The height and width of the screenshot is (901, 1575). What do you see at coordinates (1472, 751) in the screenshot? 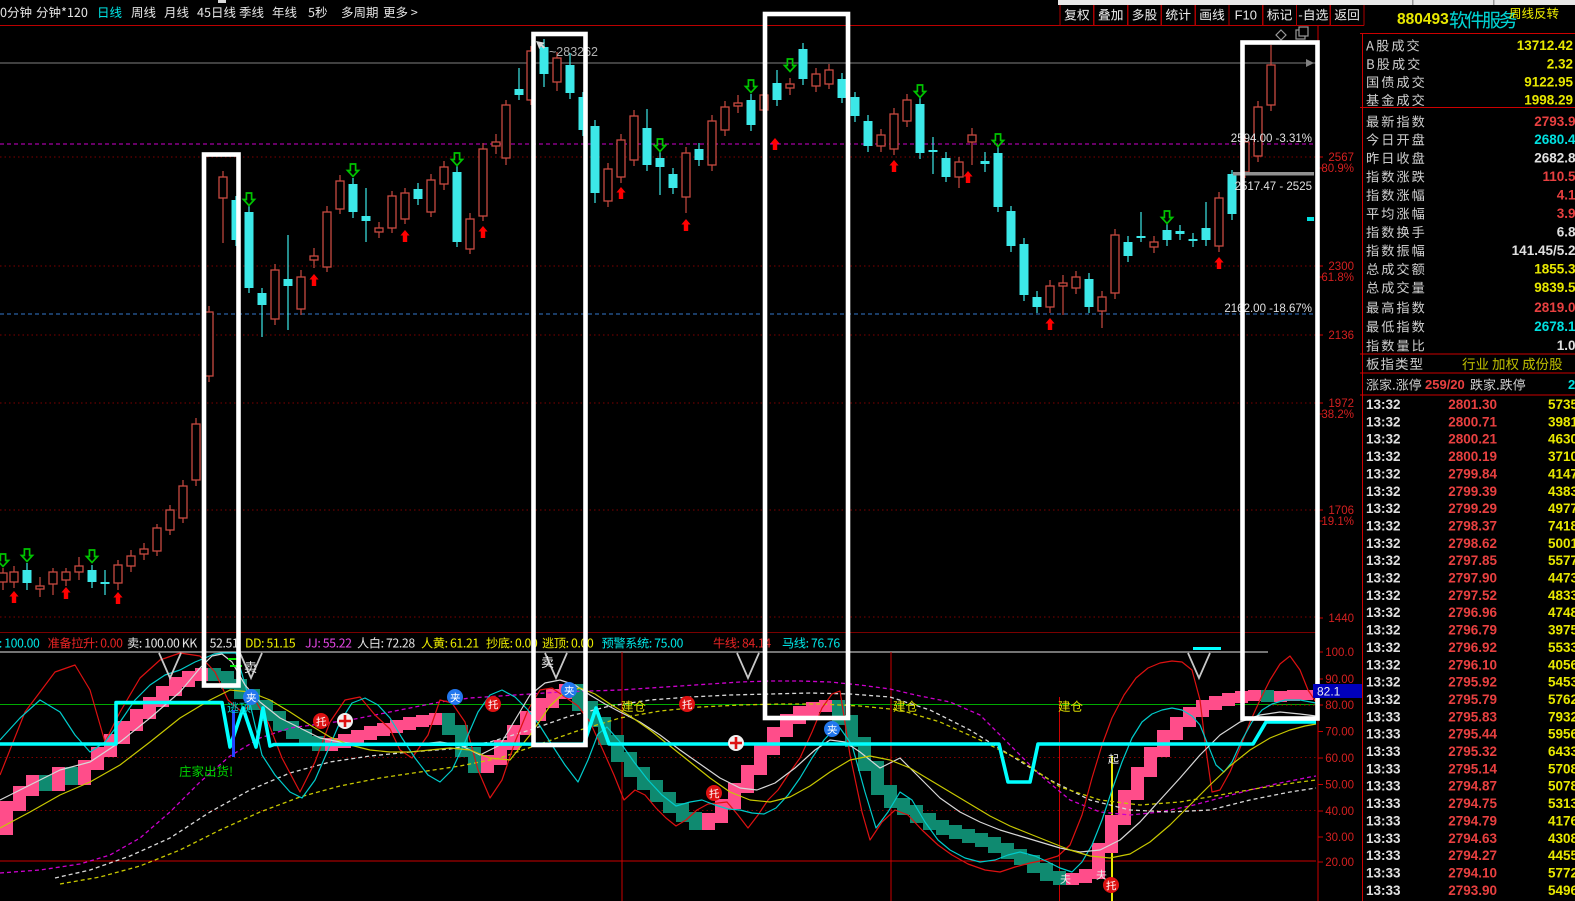
I see `svg-text: 2795.32` at bounding box center [1472, 751].